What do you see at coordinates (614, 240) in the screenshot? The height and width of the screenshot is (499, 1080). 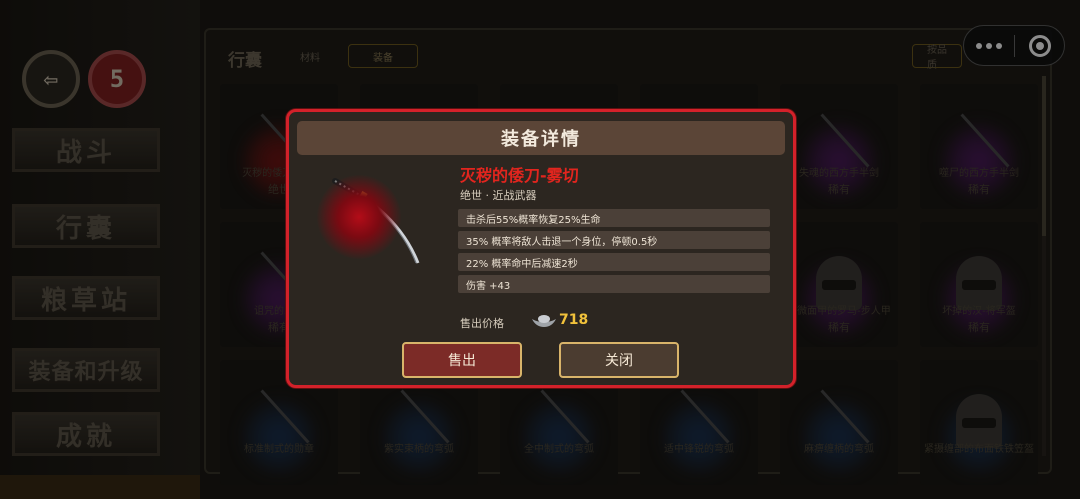 I see `stat-line: 35% 概率将敌人击退一个身位，停顿0.5秒` at bounding box center [614, 240].